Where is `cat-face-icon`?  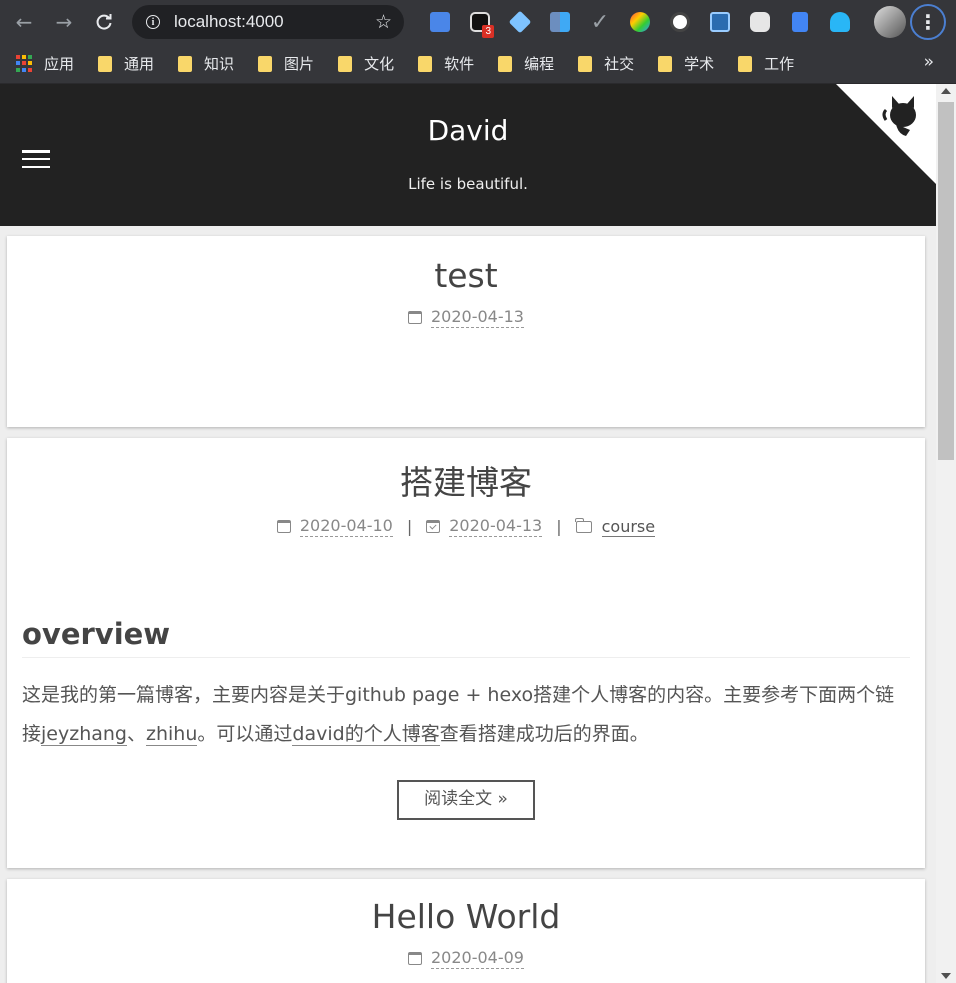
cat-face-icon is located at coordinates (760, 22).